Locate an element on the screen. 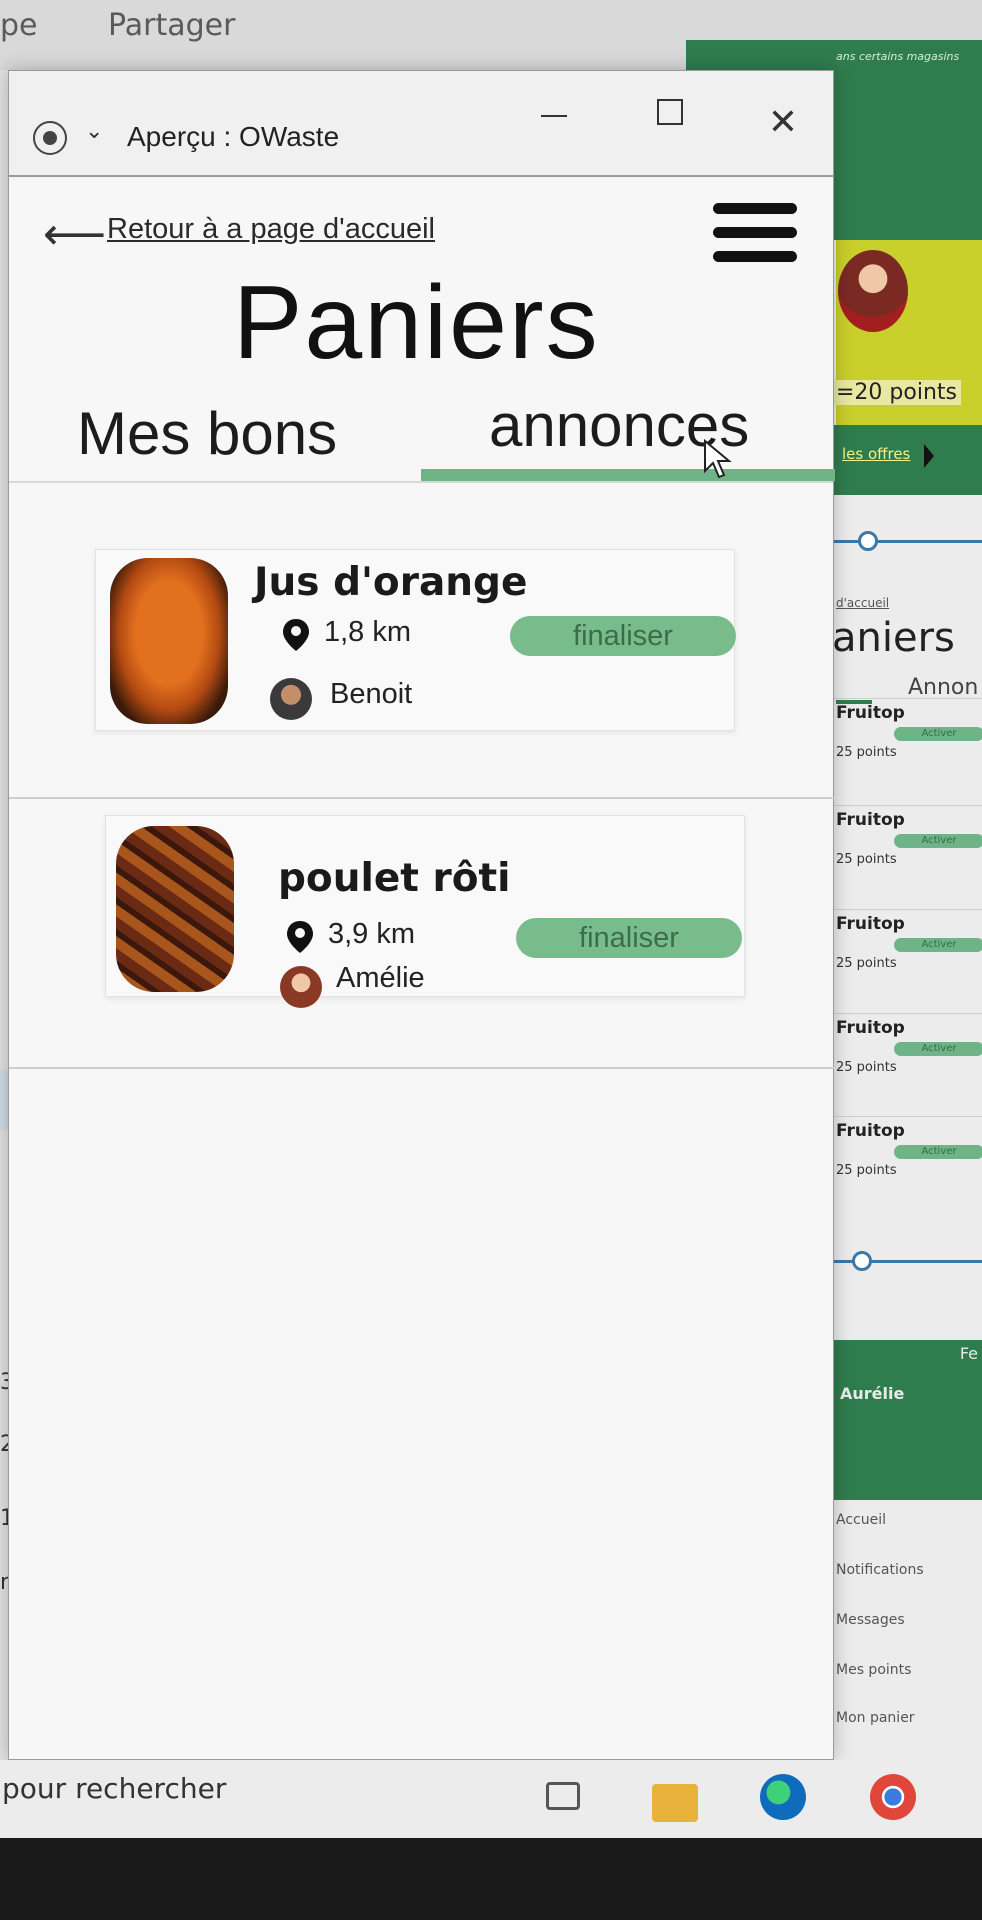  folder-icon is located at coordinates (675, 1803).